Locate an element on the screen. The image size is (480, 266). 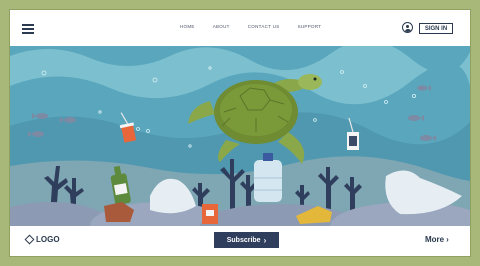
nav-contact-link: CONTACT US is located at coordinates (264, 26).